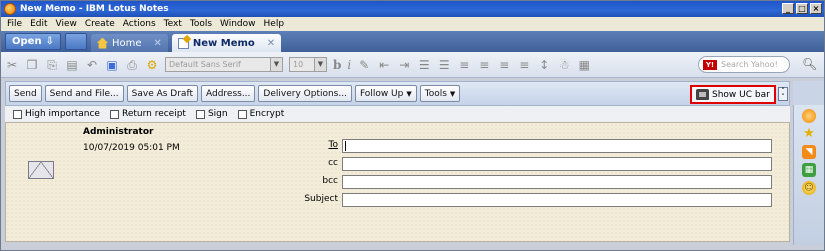 The height and width of the screenshot is (251, 825). What do you see at coordinates (72, 65) in the screenshot?
I see `paste-special-icon: ▤` at bounding box center [72, 65].